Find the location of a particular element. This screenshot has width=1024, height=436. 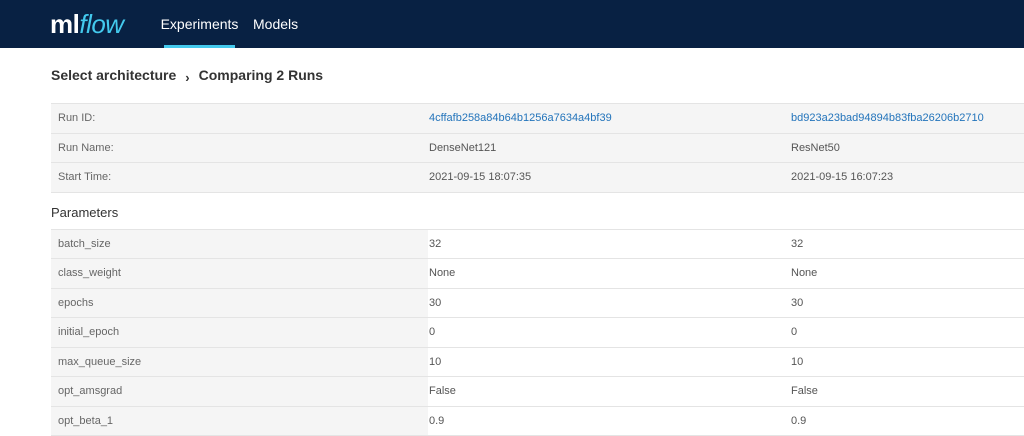

run-name-label: Run Name: is located at coordinates (239, 147).